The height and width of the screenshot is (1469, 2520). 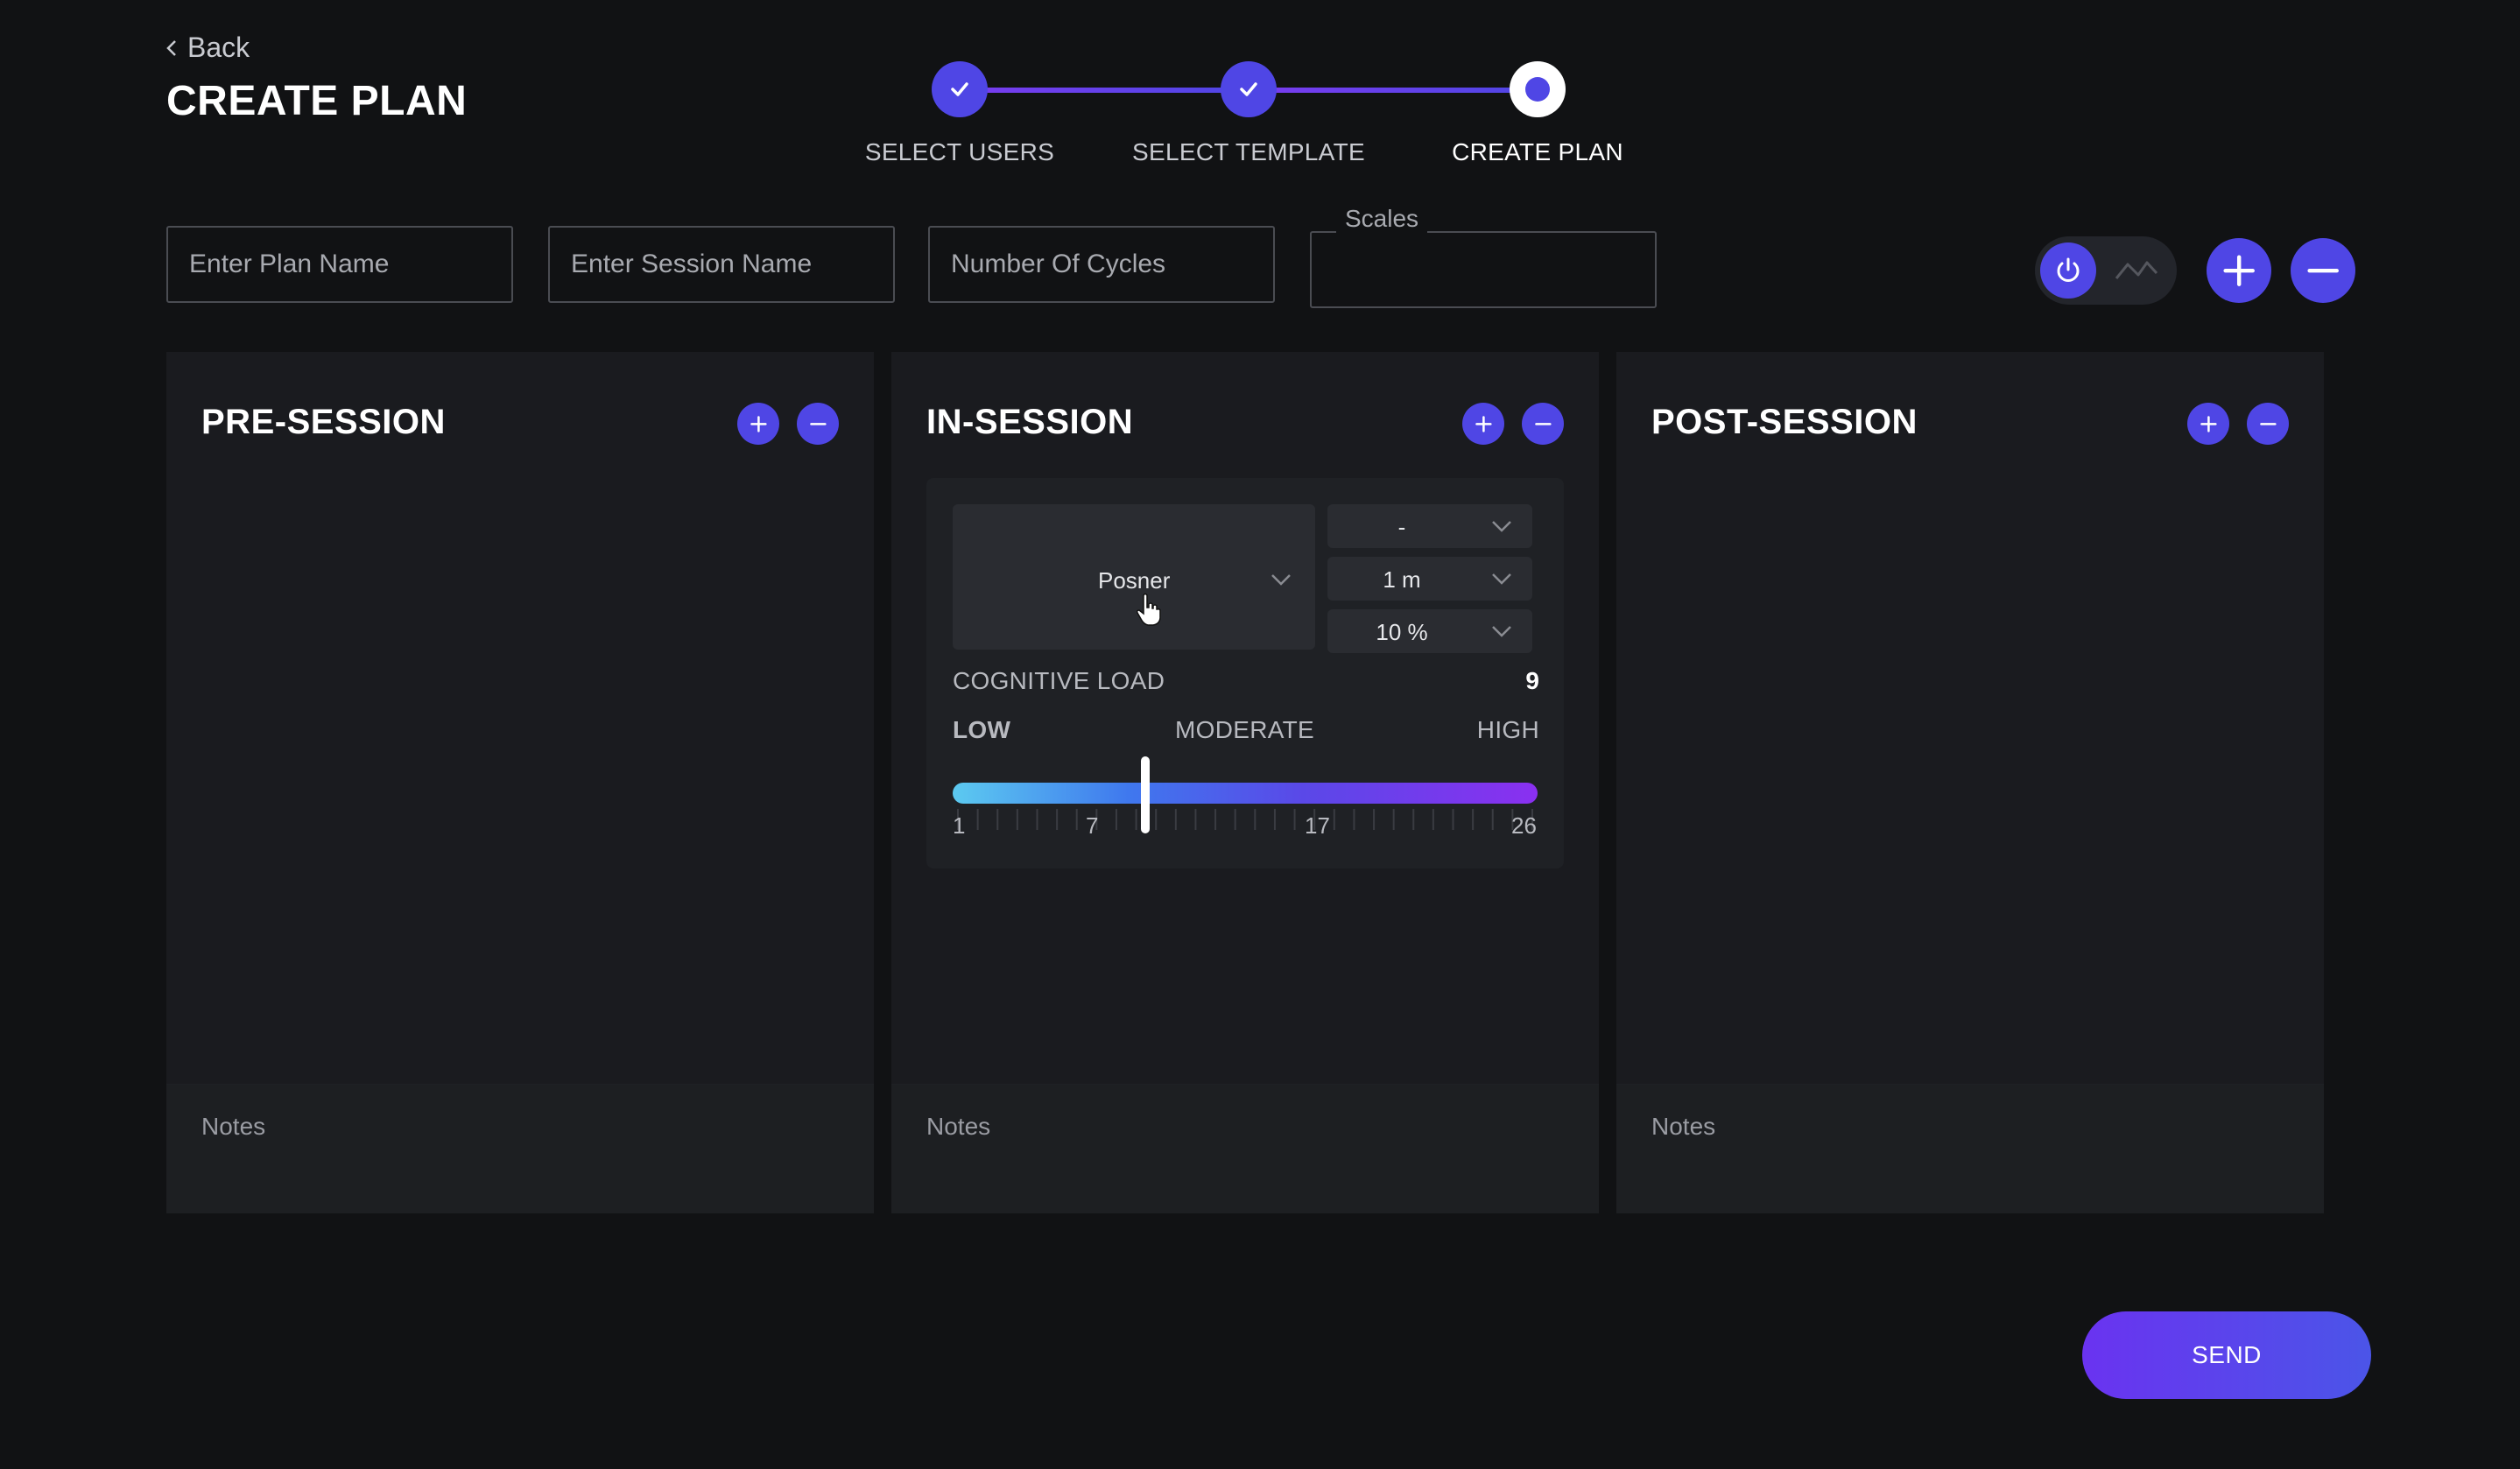 What do you see at coordinates (1429, 526) in the screenshot?
I see `option-select: -` at bounding box center [1429, 526].